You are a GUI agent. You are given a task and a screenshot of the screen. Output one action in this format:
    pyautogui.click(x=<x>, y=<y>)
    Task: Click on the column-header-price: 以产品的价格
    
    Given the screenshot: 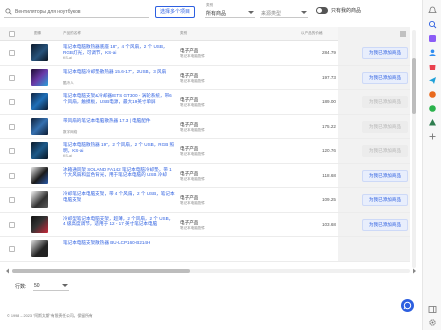 What is the action you would take?
    pyautogui.click(x=312, y=33)
    